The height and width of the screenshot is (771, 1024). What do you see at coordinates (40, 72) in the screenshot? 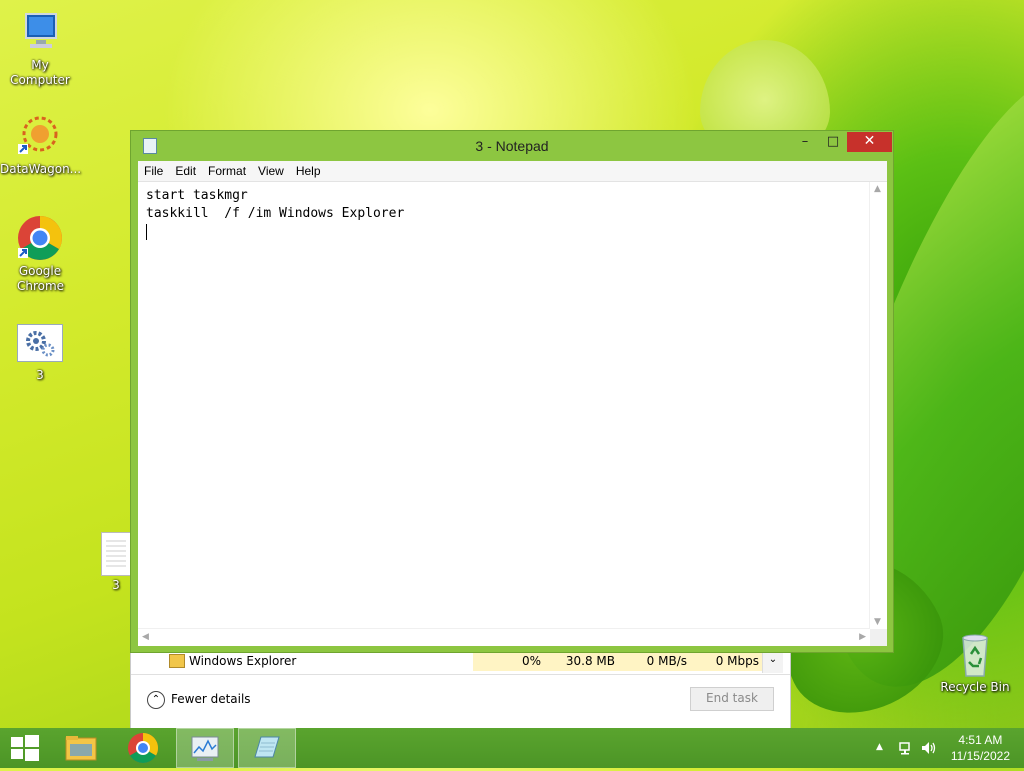
I see `desktop-icon-label: My Computer` at bounding box center [40, 72].